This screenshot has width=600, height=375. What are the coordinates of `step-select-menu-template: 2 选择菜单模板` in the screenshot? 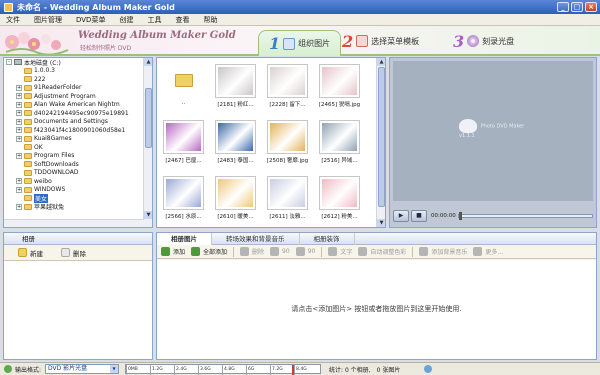 It's located at (380, 41).